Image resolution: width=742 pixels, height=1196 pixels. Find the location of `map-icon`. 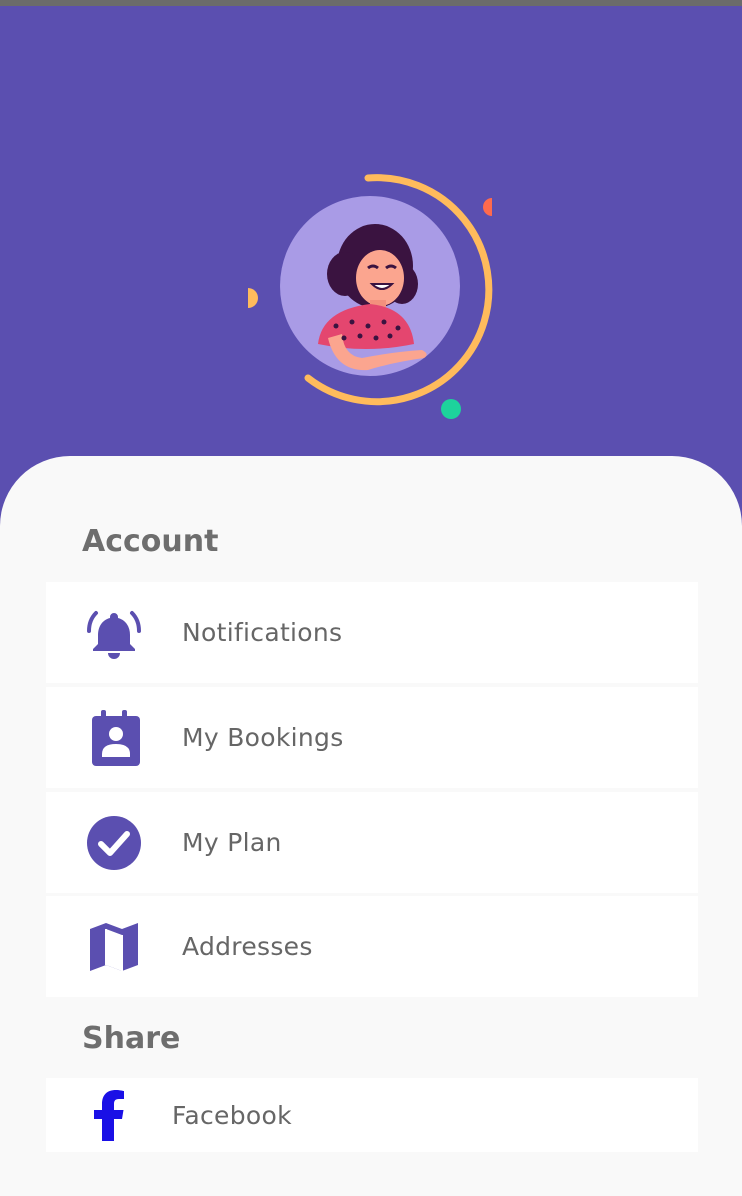

map-icon is located at coordinates (114, 947).